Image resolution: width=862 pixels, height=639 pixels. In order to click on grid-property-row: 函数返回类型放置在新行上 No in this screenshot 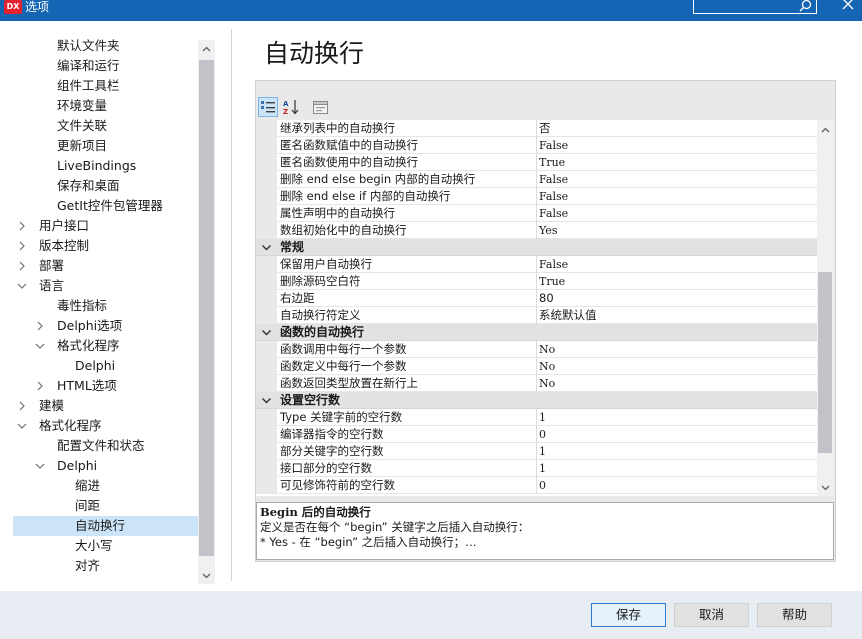, I will do `click(537, 383)`.